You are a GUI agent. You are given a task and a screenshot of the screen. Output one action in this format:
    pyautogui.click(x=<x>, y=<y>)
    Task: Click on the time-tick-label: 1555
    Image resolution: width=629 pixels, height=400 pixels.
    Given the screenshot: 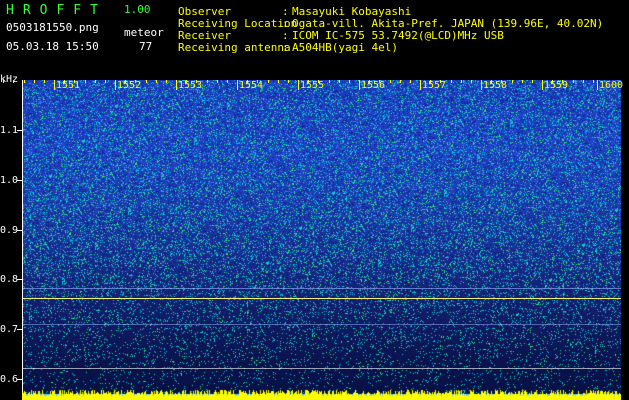 What is the action you would take?
    pyautogui.click(x=312, y=85)
    